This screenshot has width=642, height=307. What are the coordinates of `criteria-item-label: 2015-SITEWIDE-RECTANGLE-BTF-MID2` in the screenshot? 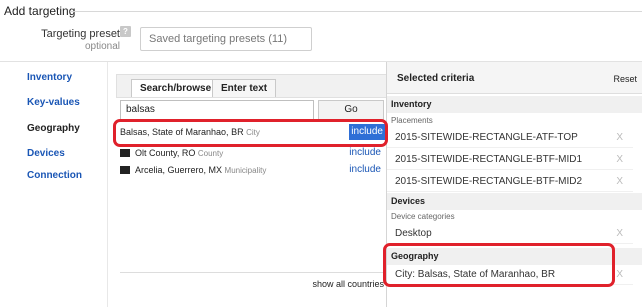 It's located at (489, 181).